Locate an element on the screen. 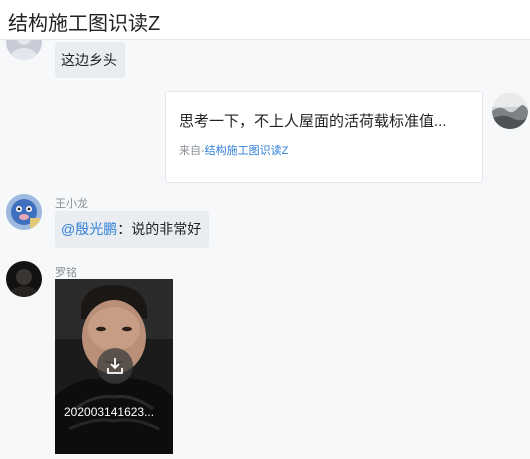 This screenshot has width=530, height=459. download-button is located at coordinates (115, 366).